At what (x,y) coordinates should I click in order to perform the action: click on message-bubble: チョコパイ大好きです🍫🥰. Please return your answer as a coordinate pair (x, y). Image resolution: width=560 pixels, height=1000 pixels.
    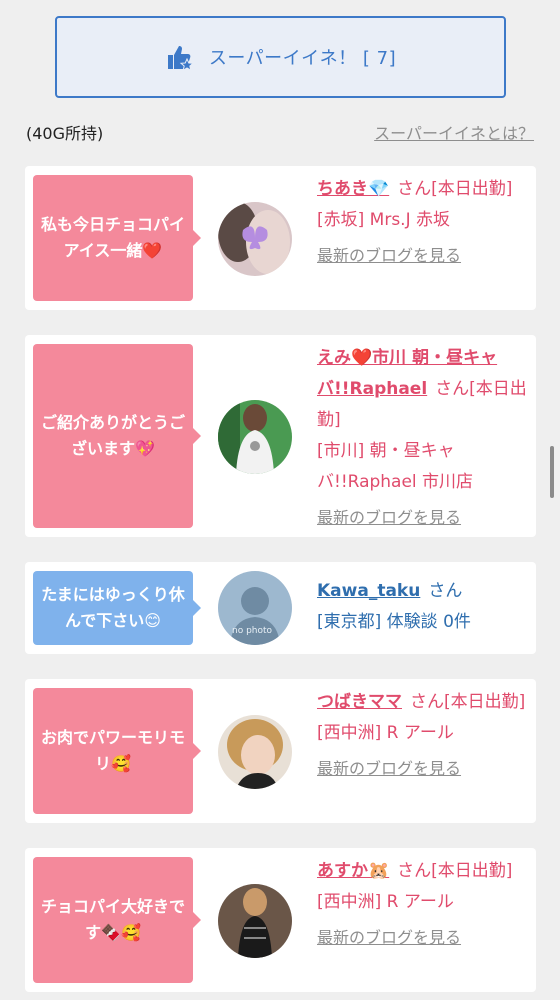
    Looking at the image, I should click on (117, 920).